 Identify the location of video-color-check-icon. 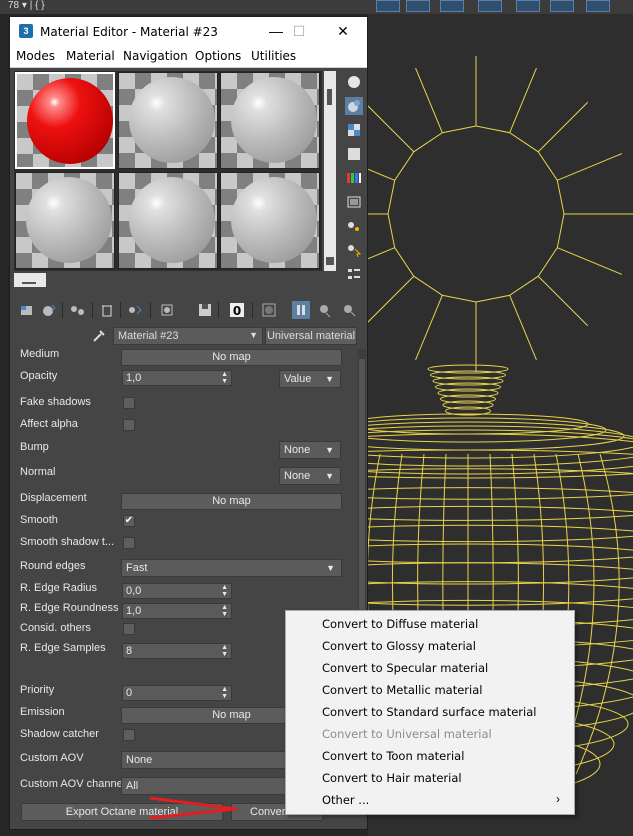
(354, 178).